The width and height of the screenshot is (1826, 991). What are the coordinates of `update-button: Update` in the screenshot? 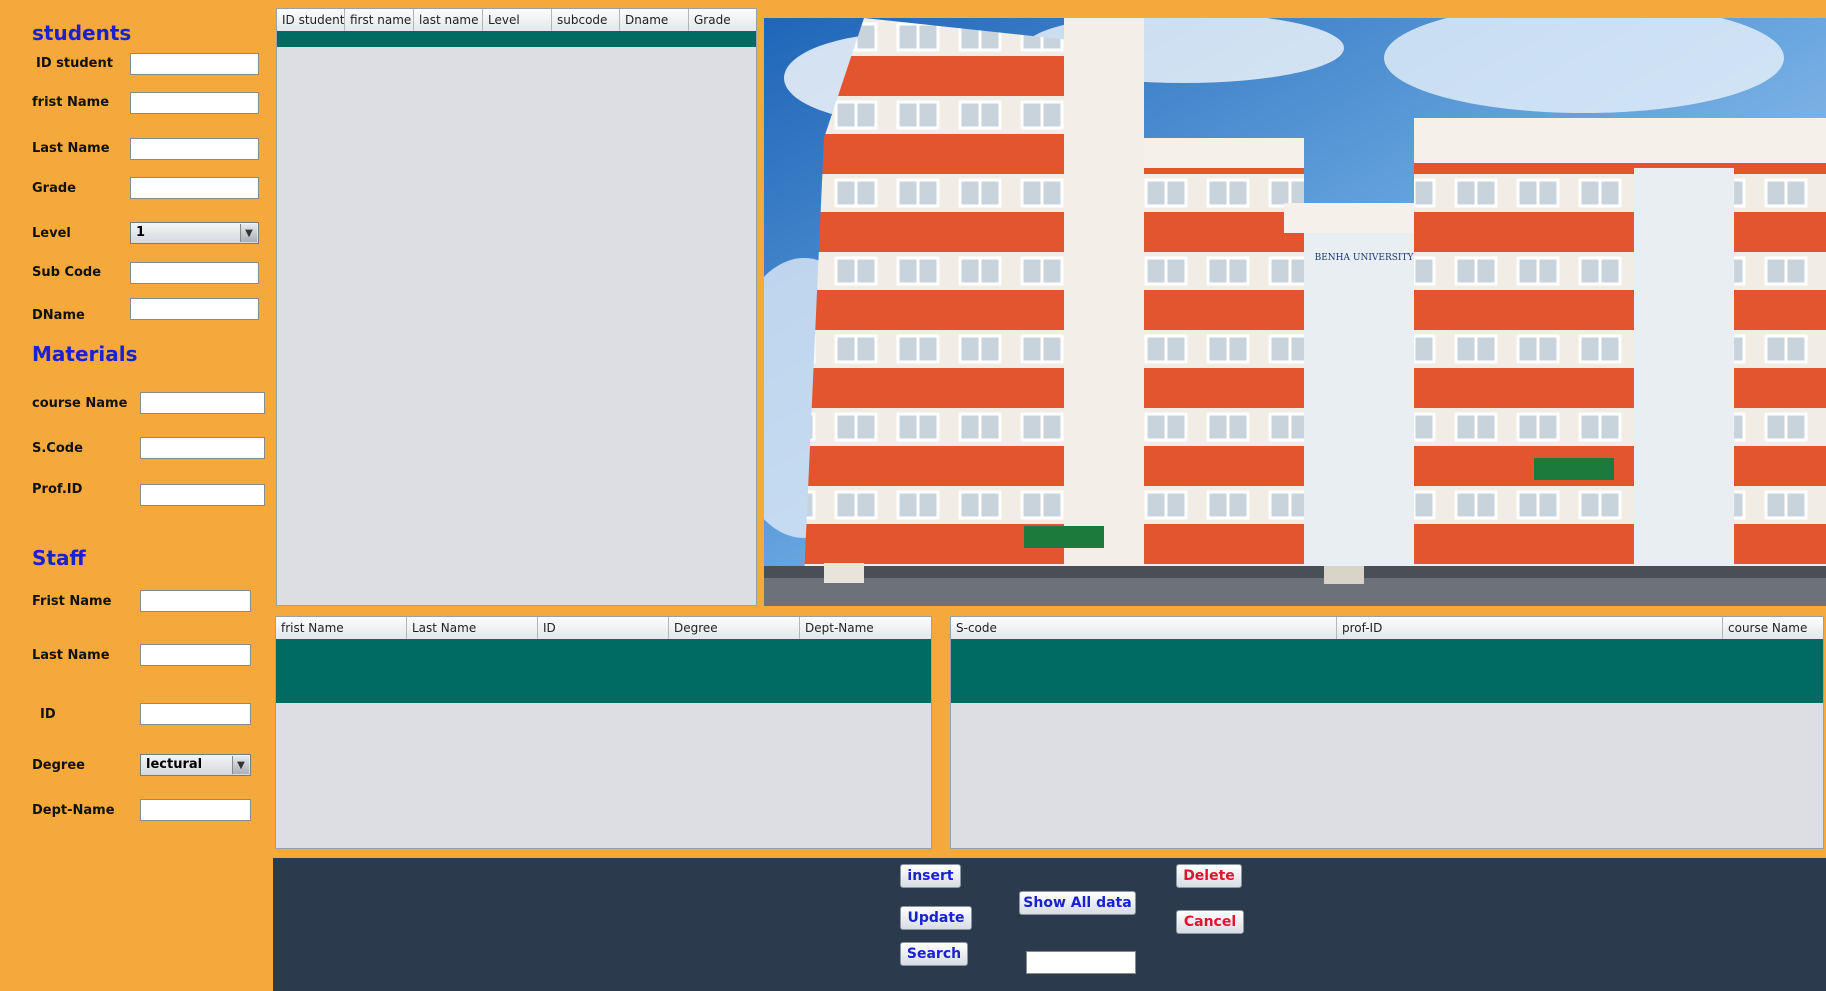 It's located at (936, 918).